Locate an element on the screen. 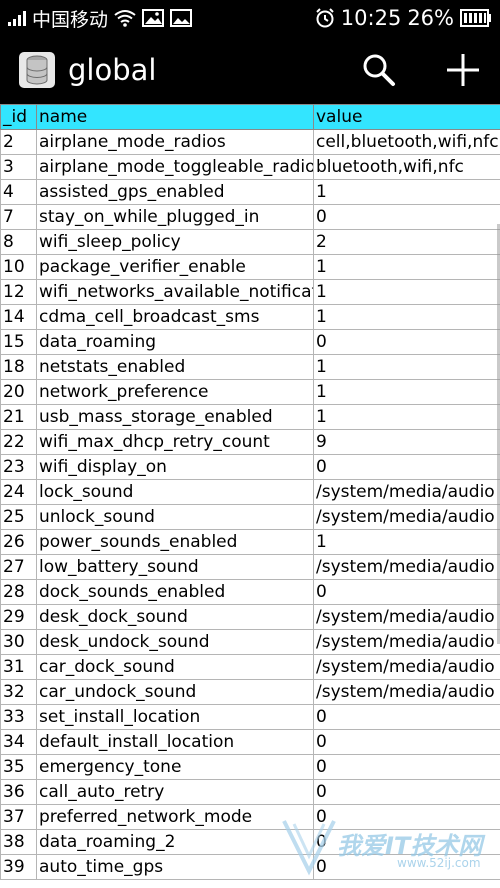 The height and width of the screenshot is (888, 500). table-row: 31 car_dock_sound/system/media/audio is located at coordinates (250, 667).